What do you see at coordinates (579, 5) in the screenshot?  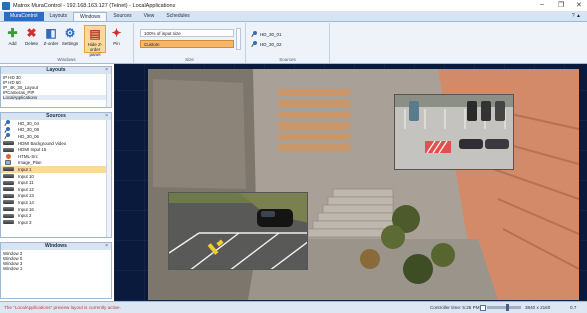 I see `close-button: ✕` at bounding box center [579, 5].